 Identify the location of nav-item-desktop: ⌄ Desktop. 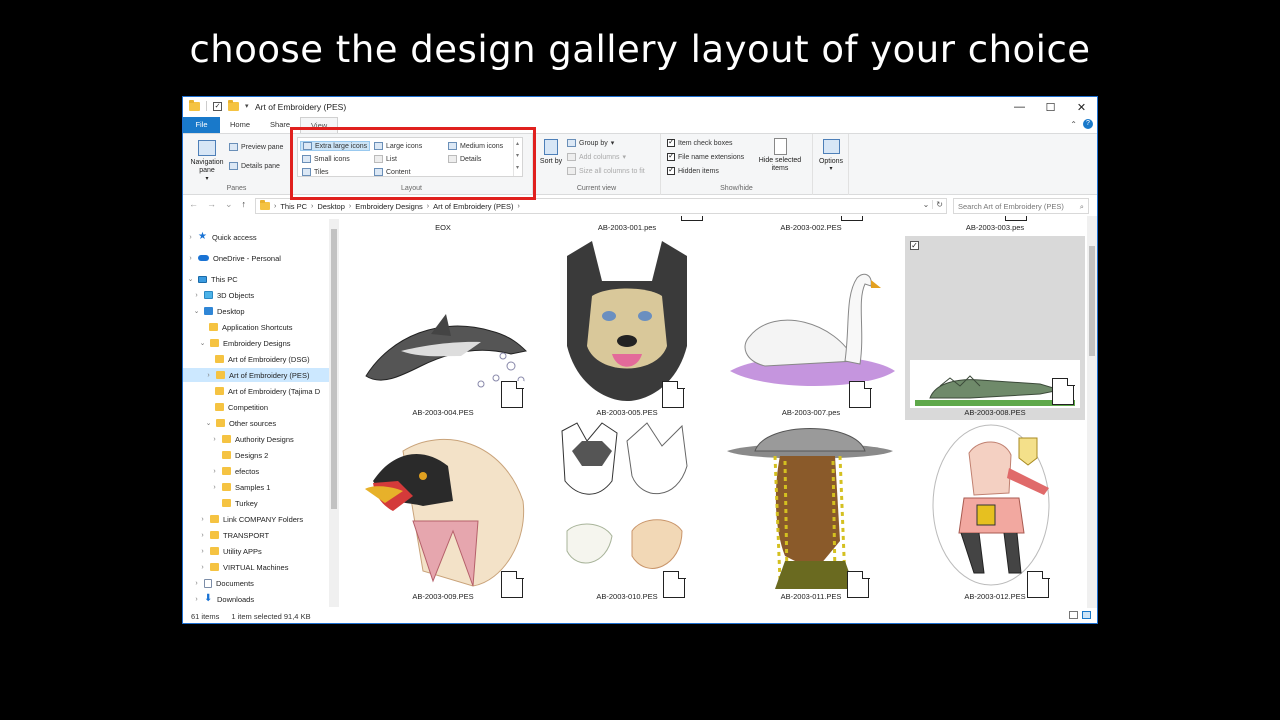
(219, 311).